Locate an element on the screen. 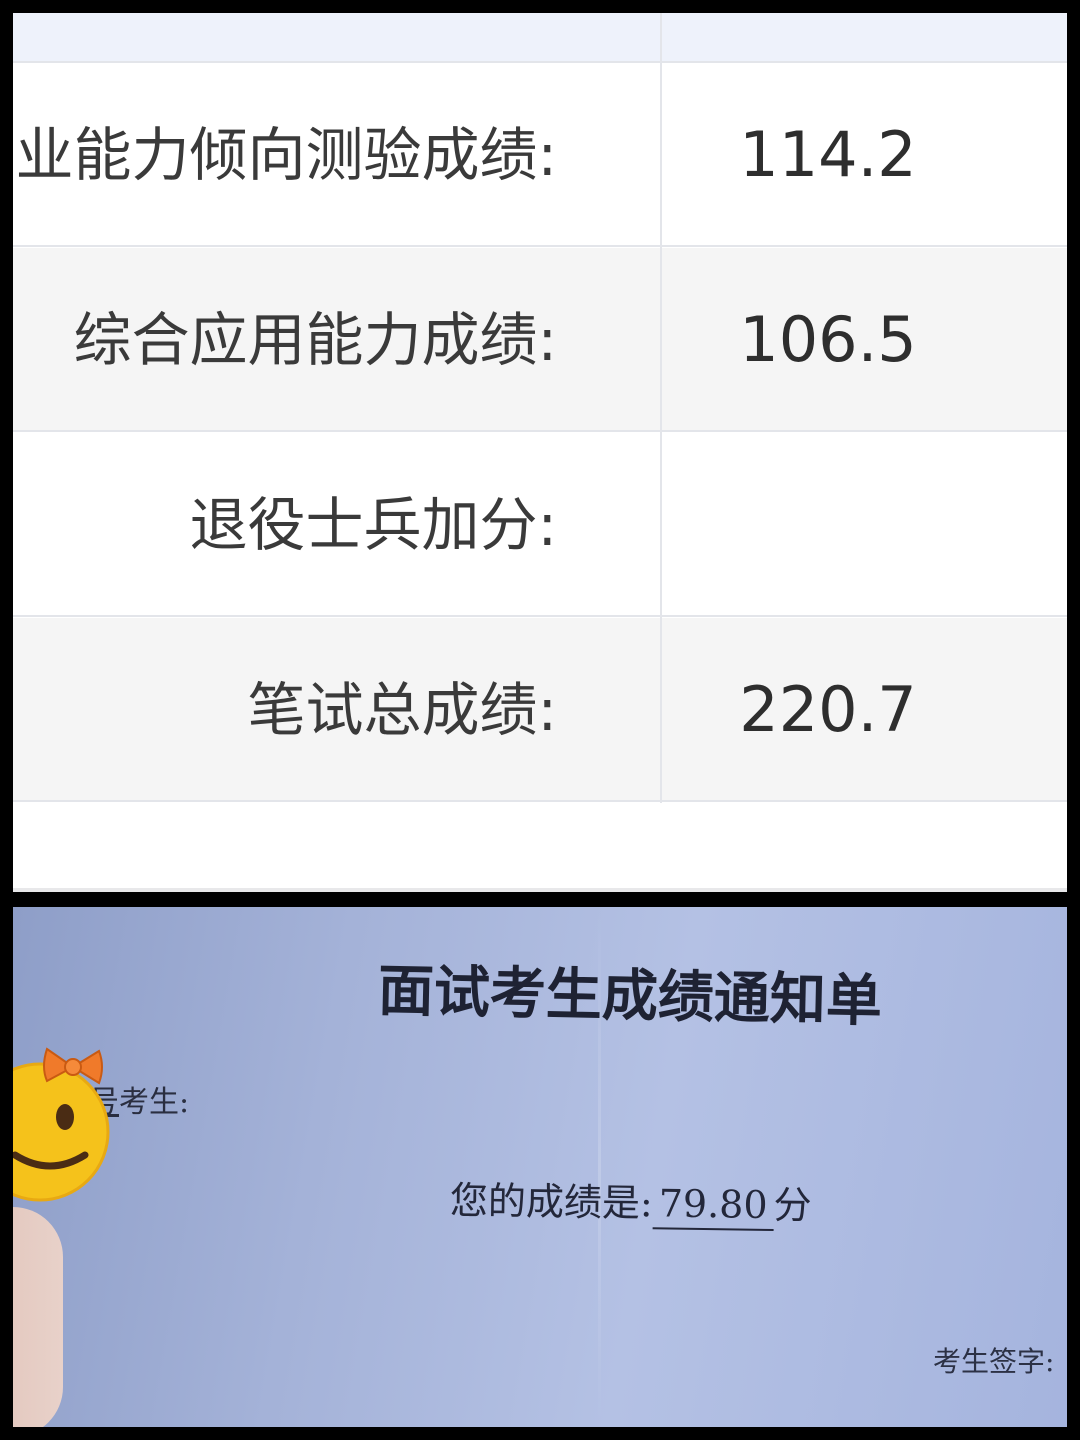 The width and height of the screenshot is (1080, 1440). interview-score-line: 您的成绩是: 79.80 分 is located at coordinates (631, 1200).